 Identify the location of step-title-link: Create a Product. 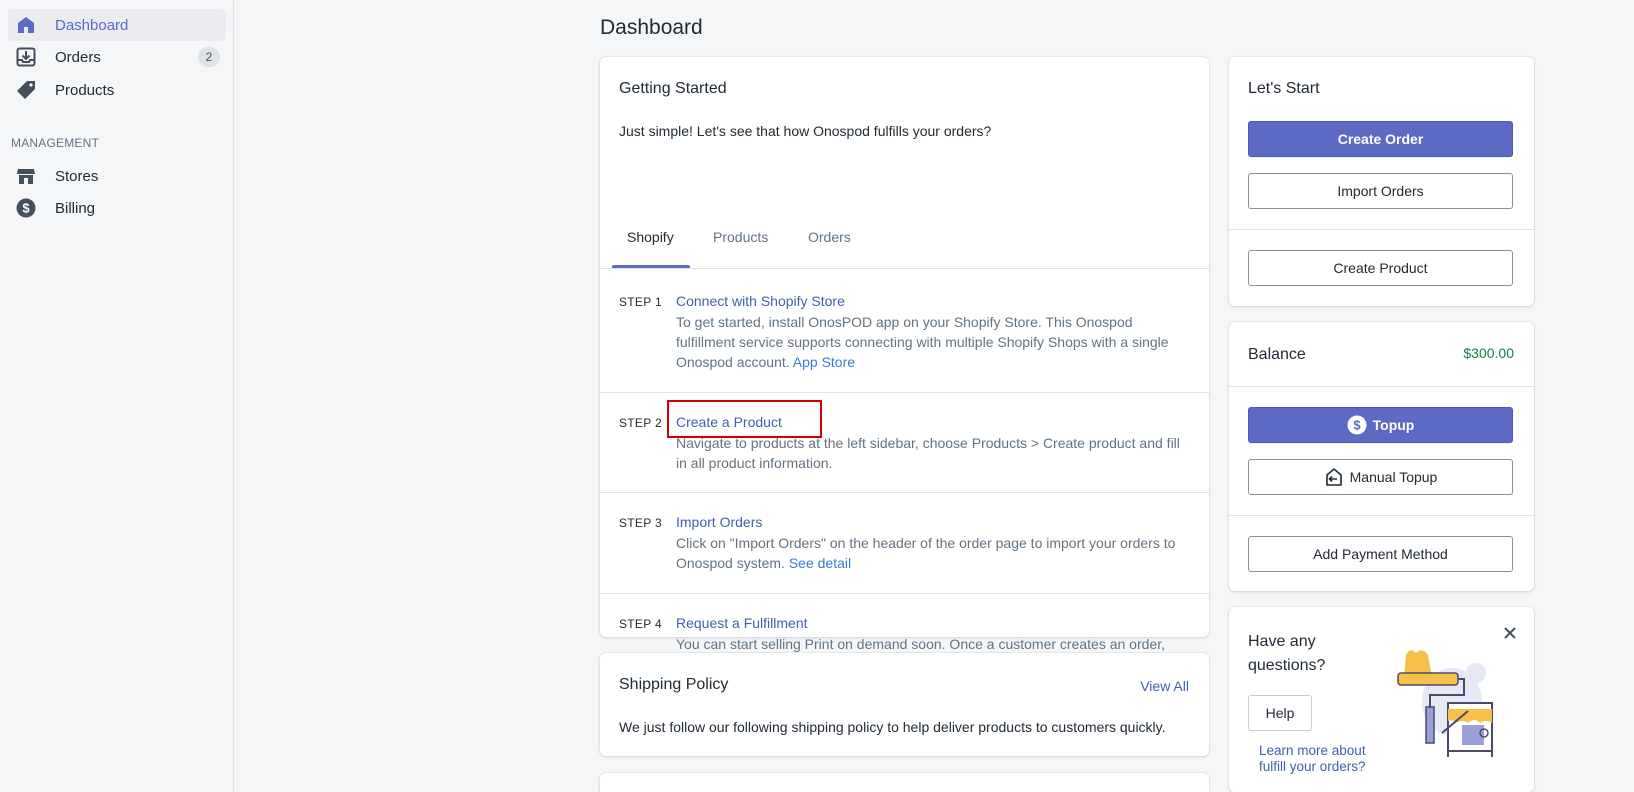
(729, 422).